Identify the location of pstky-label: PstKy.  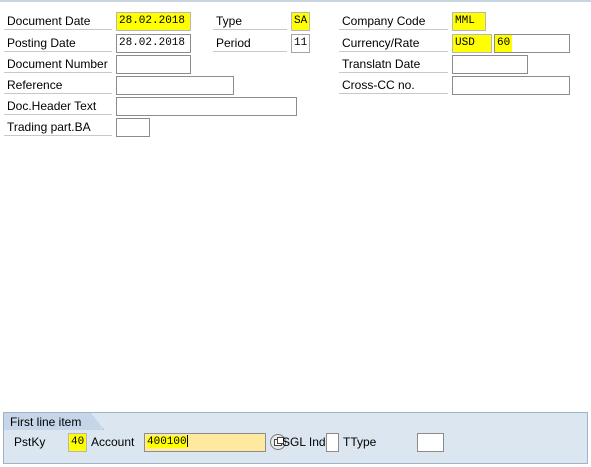
(30, 442).